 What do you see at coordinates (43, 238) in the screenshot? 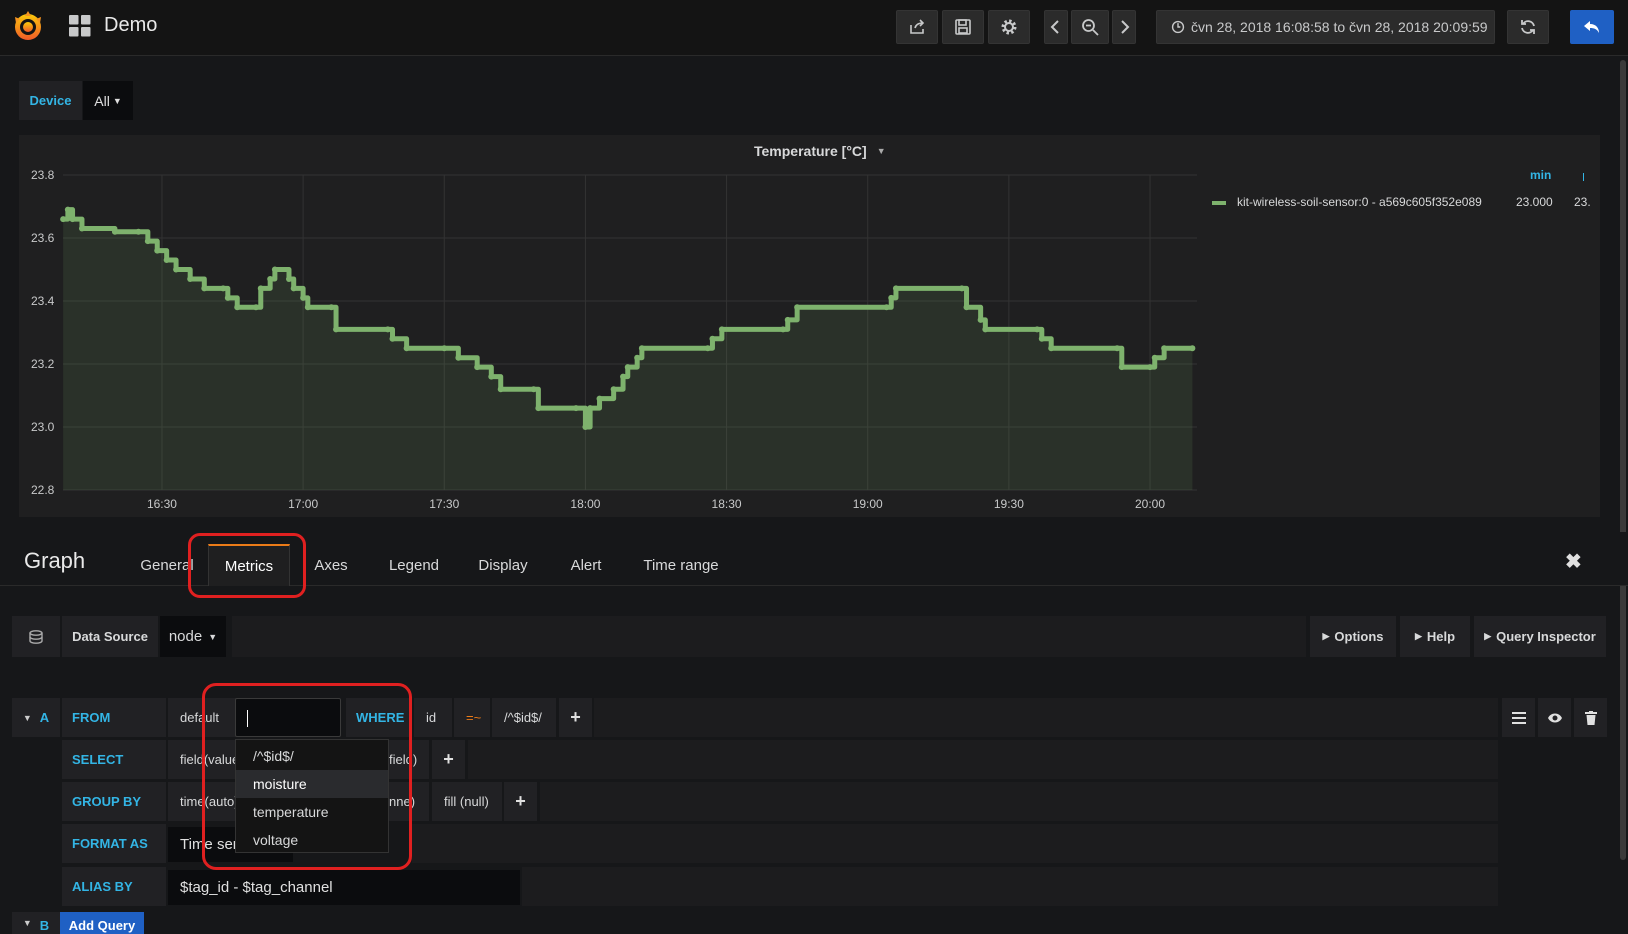
I see `y-tick-label: 23.6` at bounding box center [43, 238].